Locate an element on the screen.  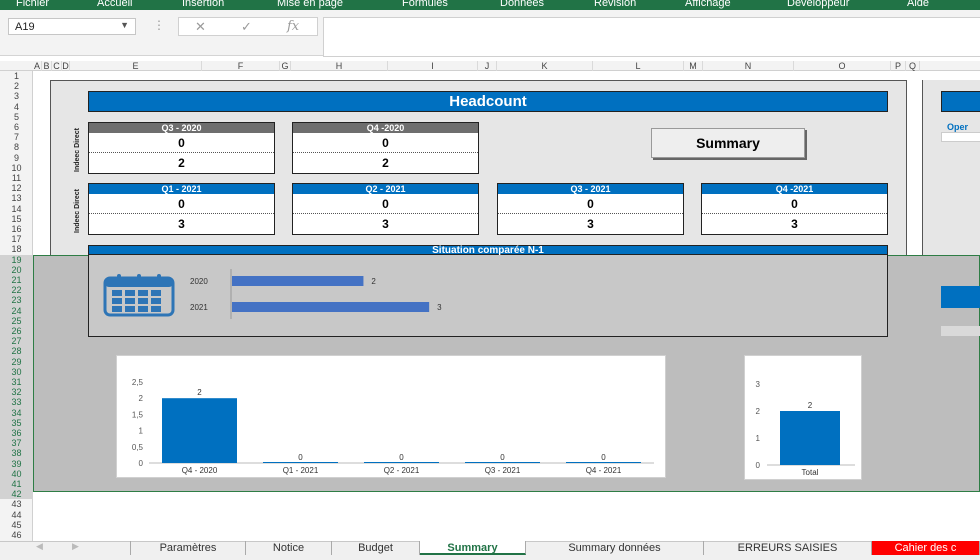
row-header: 18 is located at coordinates (16, 249).